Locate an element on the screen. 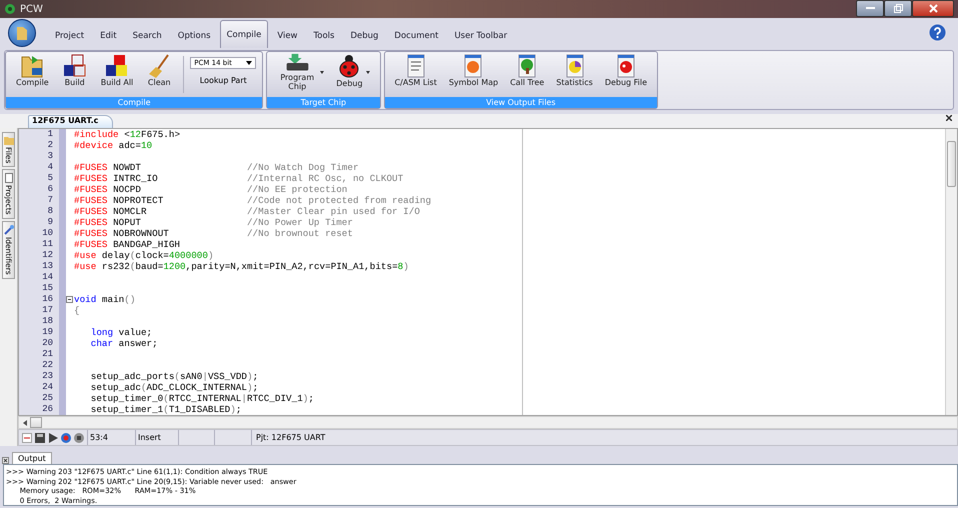  line-number: 14 is located at coordinates (47, 277).